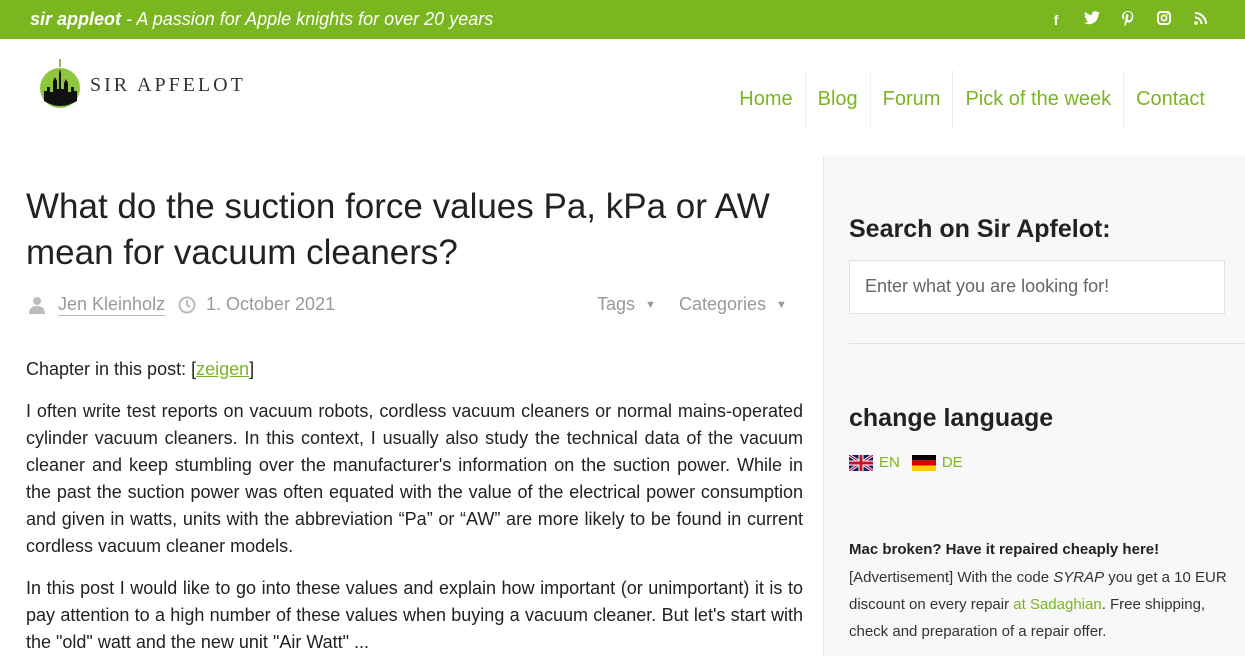 Image resolution: width=1245 pixels, height=656 pixels. Describe the element at coordinates (252, 369) in the screenshot. I see `chapter-suffix: ]` at that location.